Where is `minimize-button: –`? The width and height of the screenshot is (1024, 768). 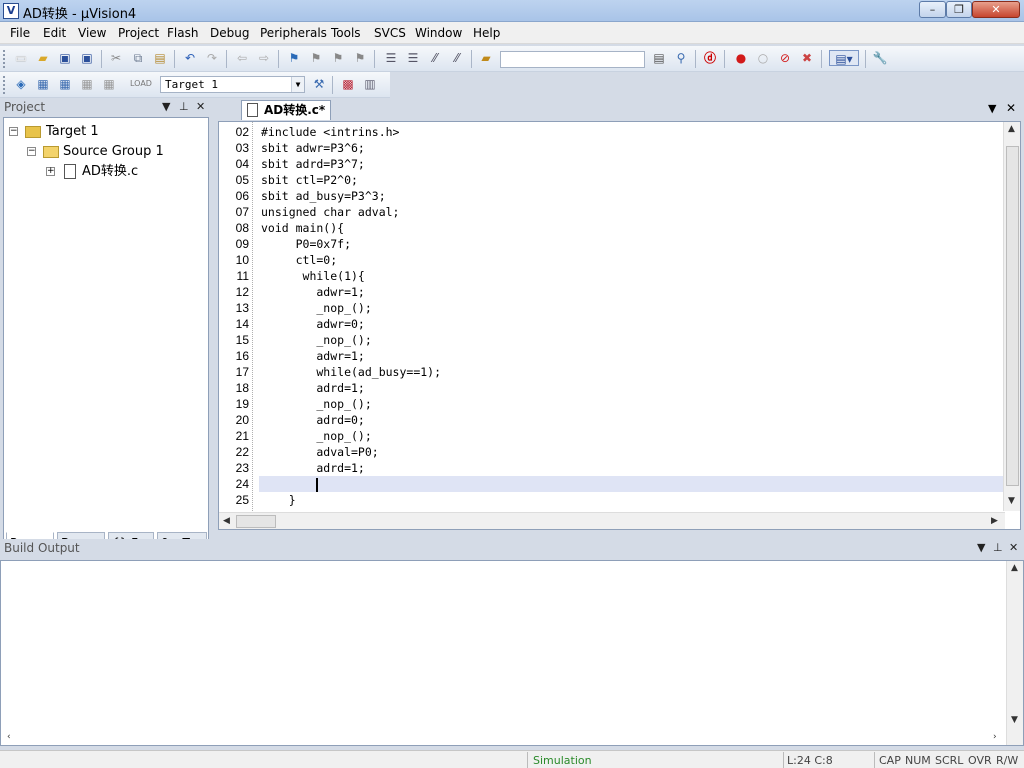
minimize-button: – is located at coordinates (932, 9).